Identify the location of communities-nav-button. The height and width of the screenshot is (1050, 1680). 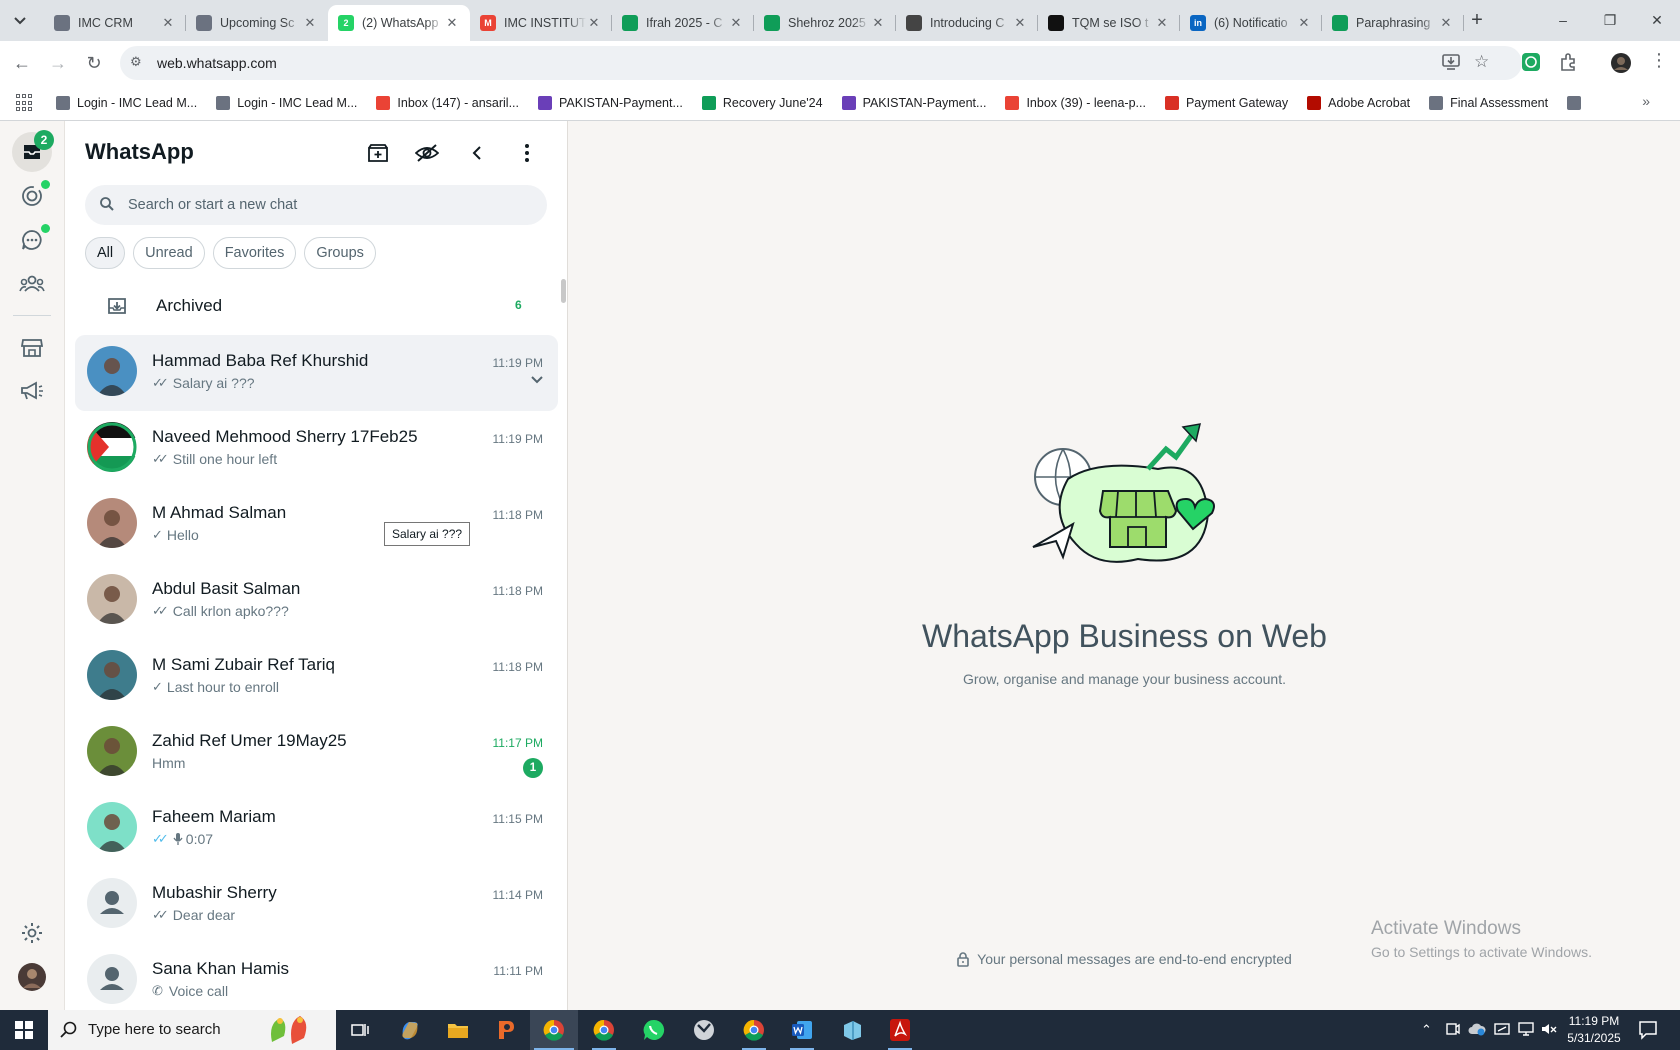
(32, 284).